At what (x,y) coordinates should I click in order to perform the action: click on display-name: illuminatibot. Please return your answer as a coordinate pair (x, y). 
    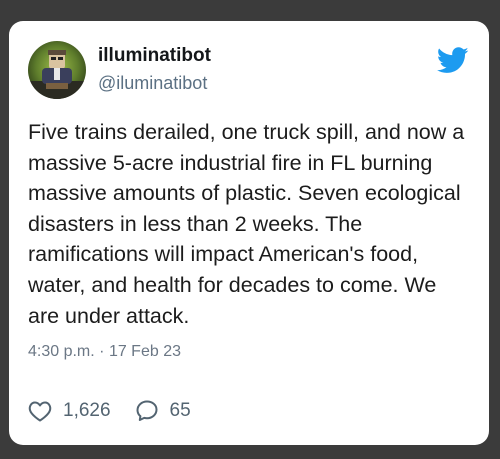
    Looking at the image, I should click on (154, 56).